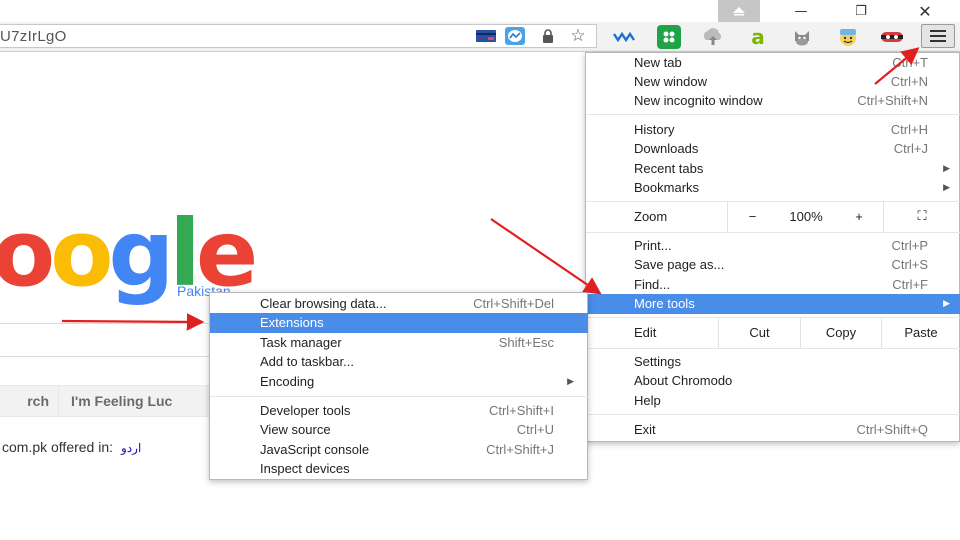  Describe the element at coordinates (31, 401) in the screenshot. I see `google-search-button: rch` at that location.